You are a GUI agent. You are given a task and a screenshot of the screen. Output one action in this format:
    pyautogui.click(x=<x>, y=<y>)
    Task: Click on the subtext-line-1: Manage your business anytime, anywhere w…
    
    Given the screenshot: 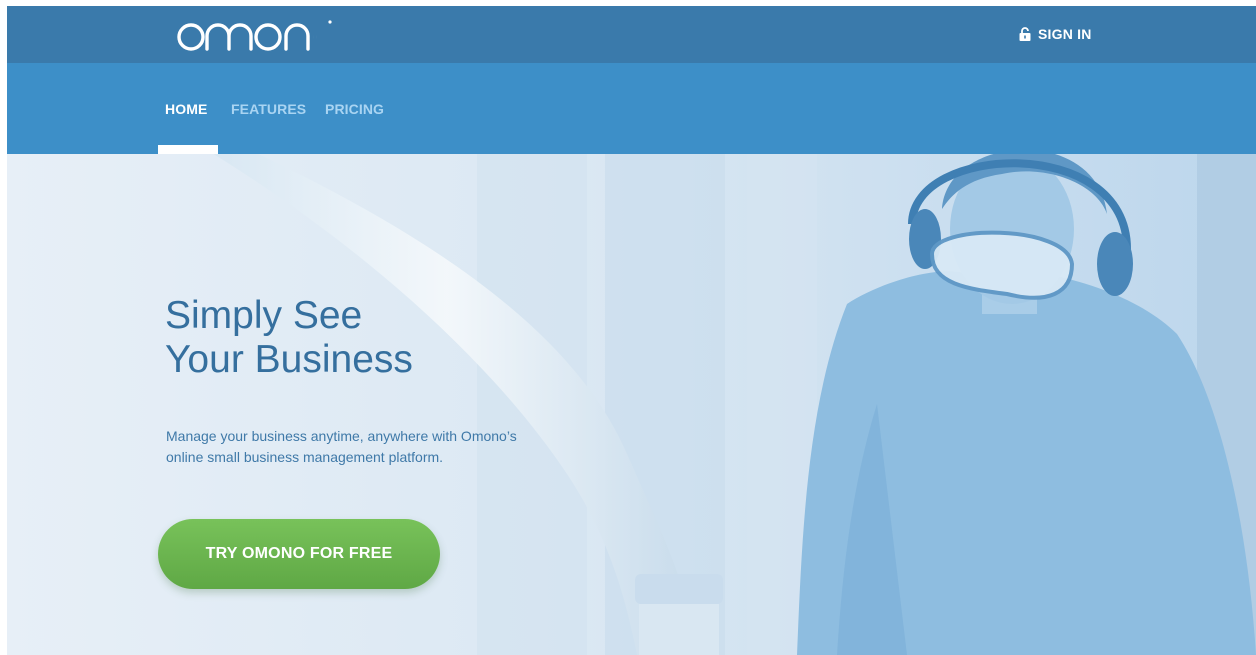 What is the action you would take?
    pyautogui.click(x=341, y=436)
    